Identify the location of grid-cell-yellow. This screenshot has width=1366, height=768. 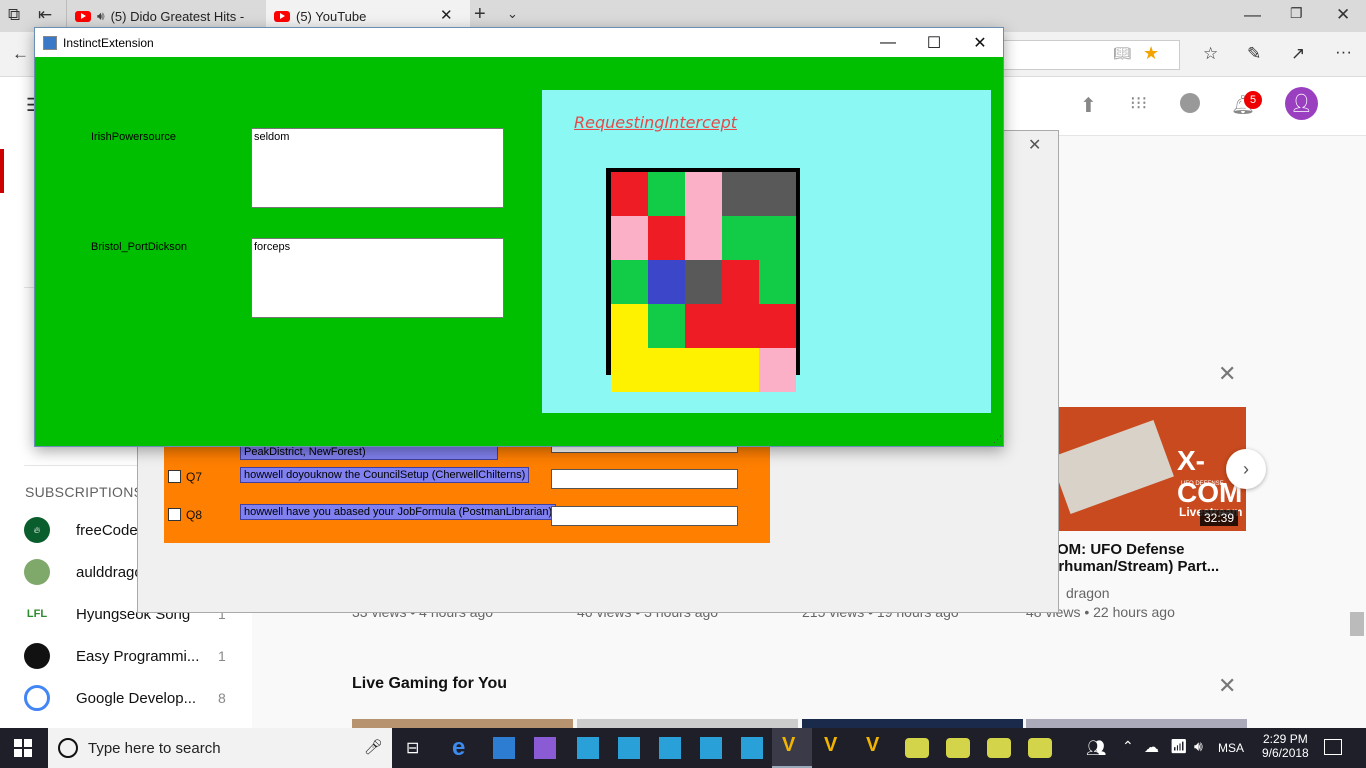
(629, 326).